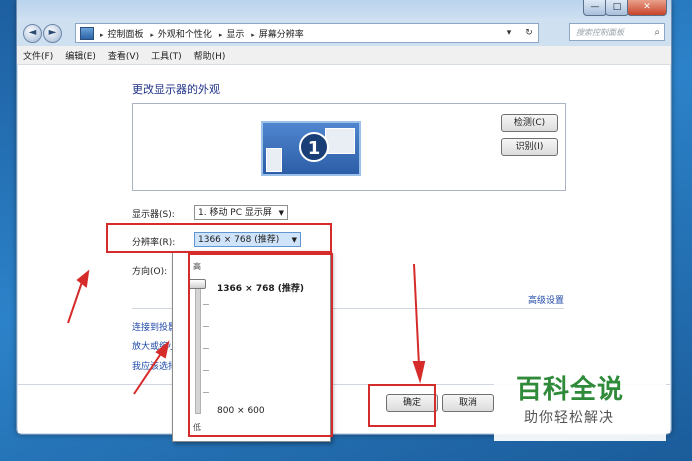 The width and height of the screenshot is (692, 461). I want to click on back-button: ◄, so click(32, 33).